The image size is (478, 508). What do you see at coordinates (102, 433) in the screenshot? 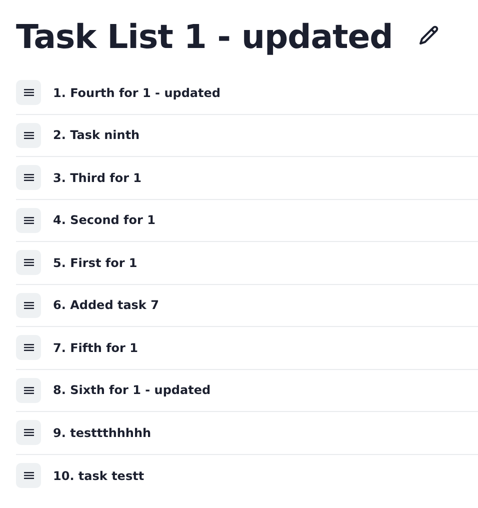
I see `task-label: 9. testtthhhhh` at bounding box center [102, 433].